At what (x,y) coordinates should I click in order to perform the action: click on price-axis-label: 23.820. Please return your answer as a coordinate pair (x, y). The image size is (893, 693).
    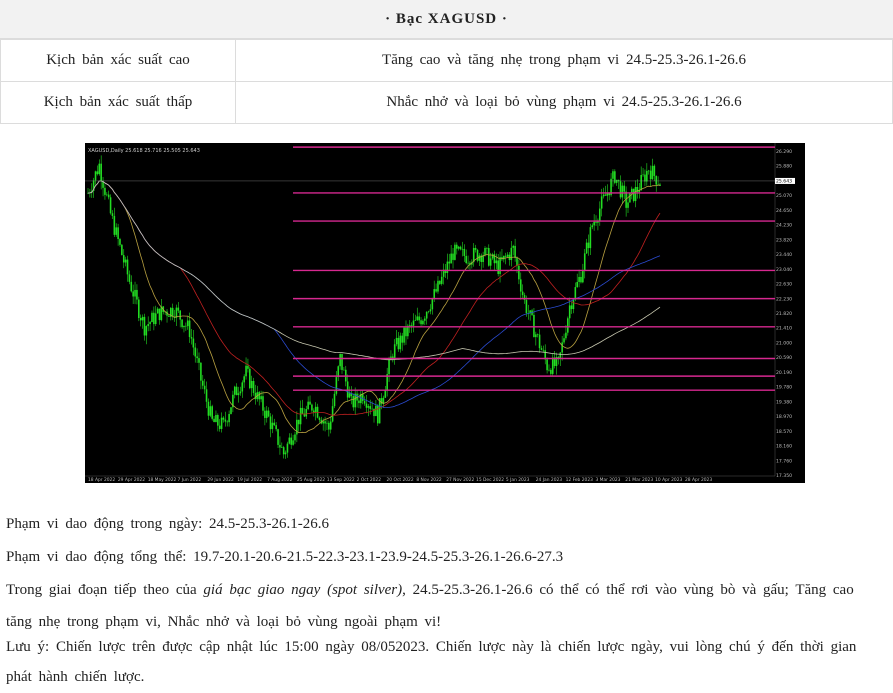
    Looking at the image, I should click on (784, 240).